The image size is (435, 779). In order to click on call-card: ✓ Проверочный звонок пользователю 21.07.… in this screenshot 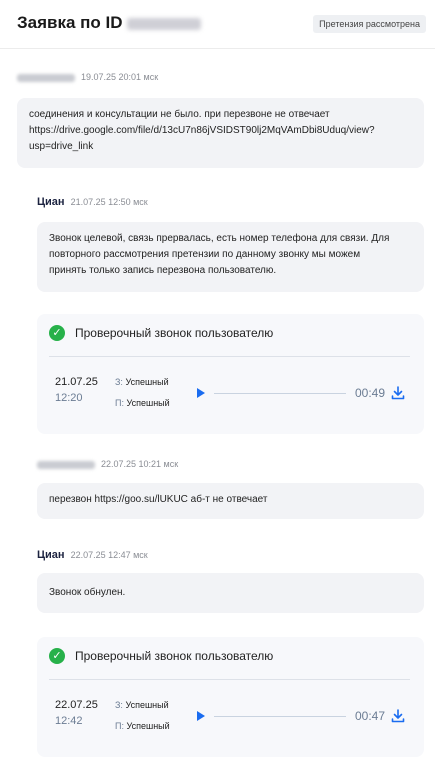, I will do `click(230, 374)`.